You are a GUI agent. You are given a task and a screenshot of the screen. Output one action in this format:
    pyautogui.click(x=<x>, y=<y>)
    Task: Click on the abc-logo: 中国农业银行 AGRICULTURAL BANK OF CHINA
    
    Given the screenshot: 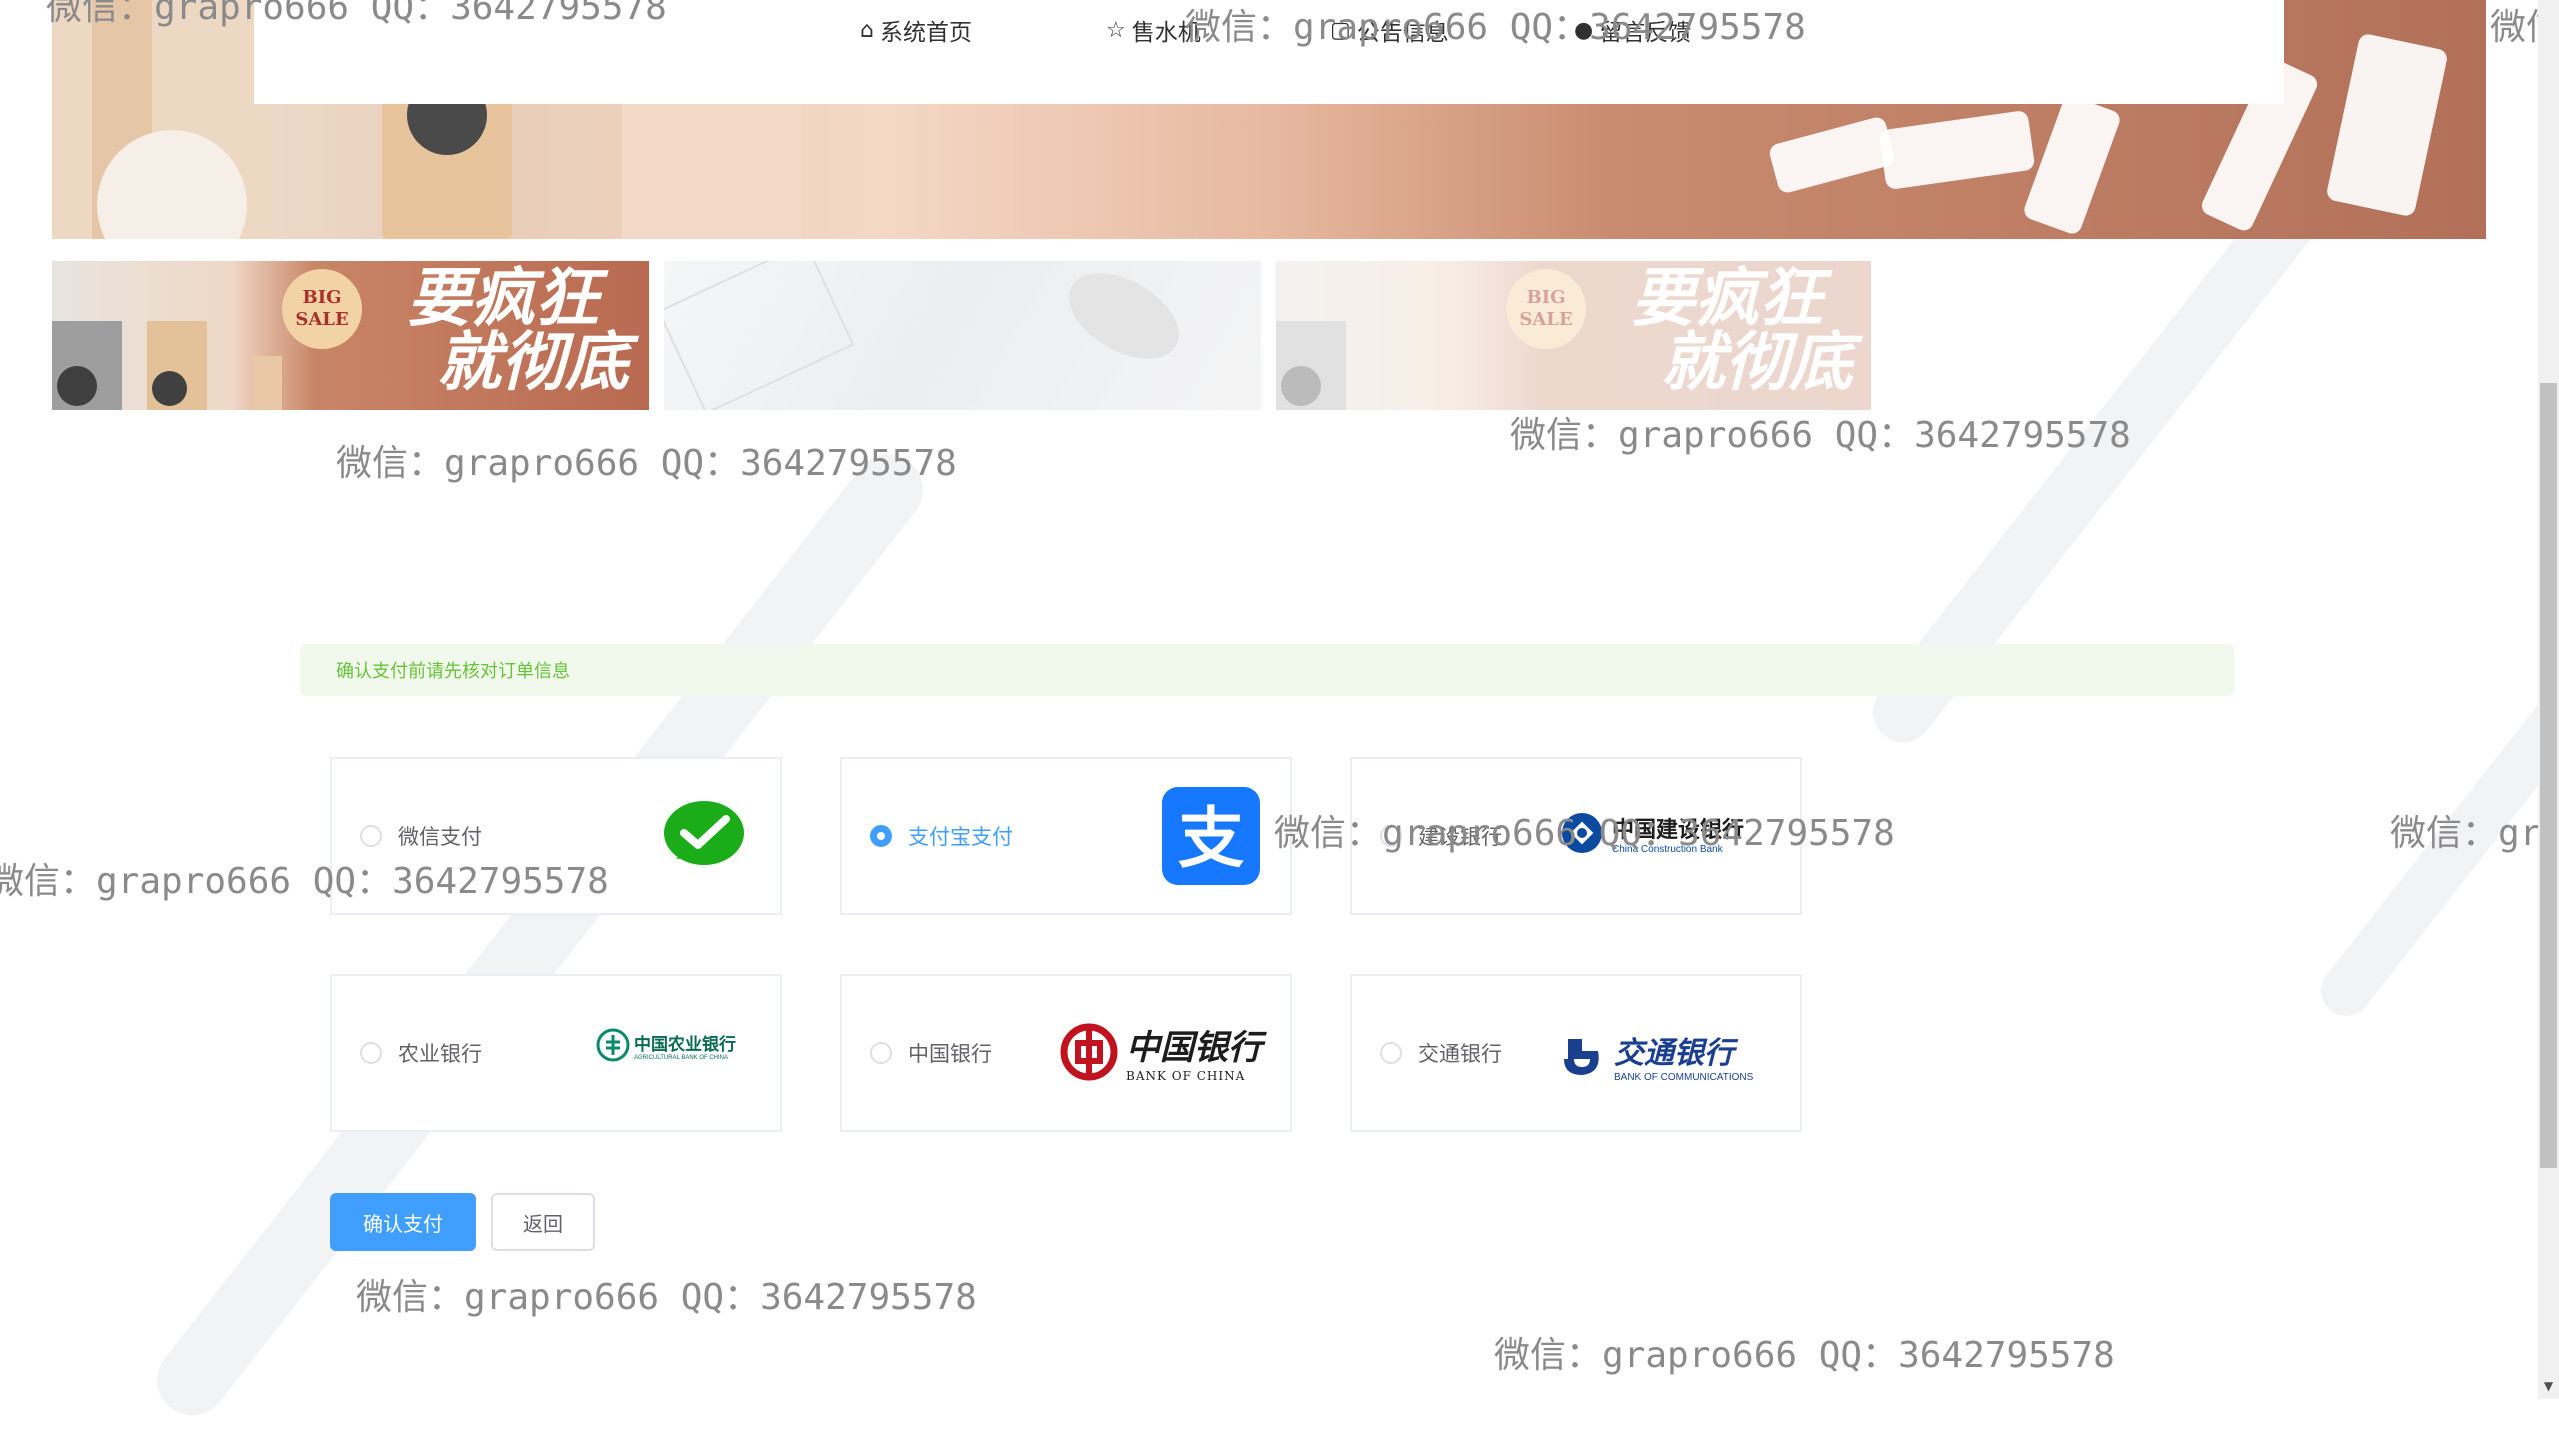 What is the action you would take?
    pyautogui.click(x=666, y=1045)
    